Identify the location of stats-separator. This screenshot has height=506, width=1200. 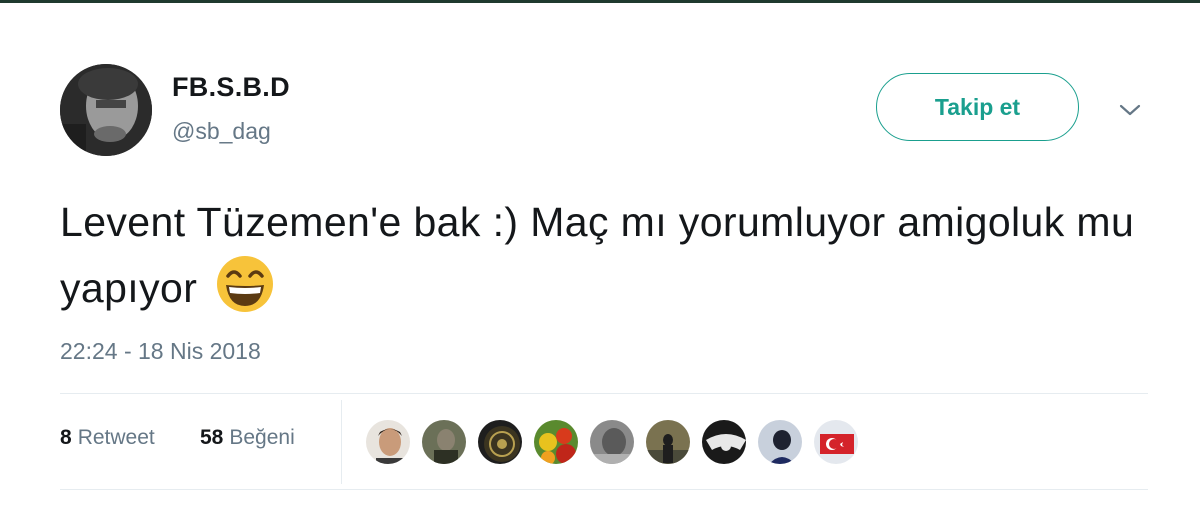
(341, 442).